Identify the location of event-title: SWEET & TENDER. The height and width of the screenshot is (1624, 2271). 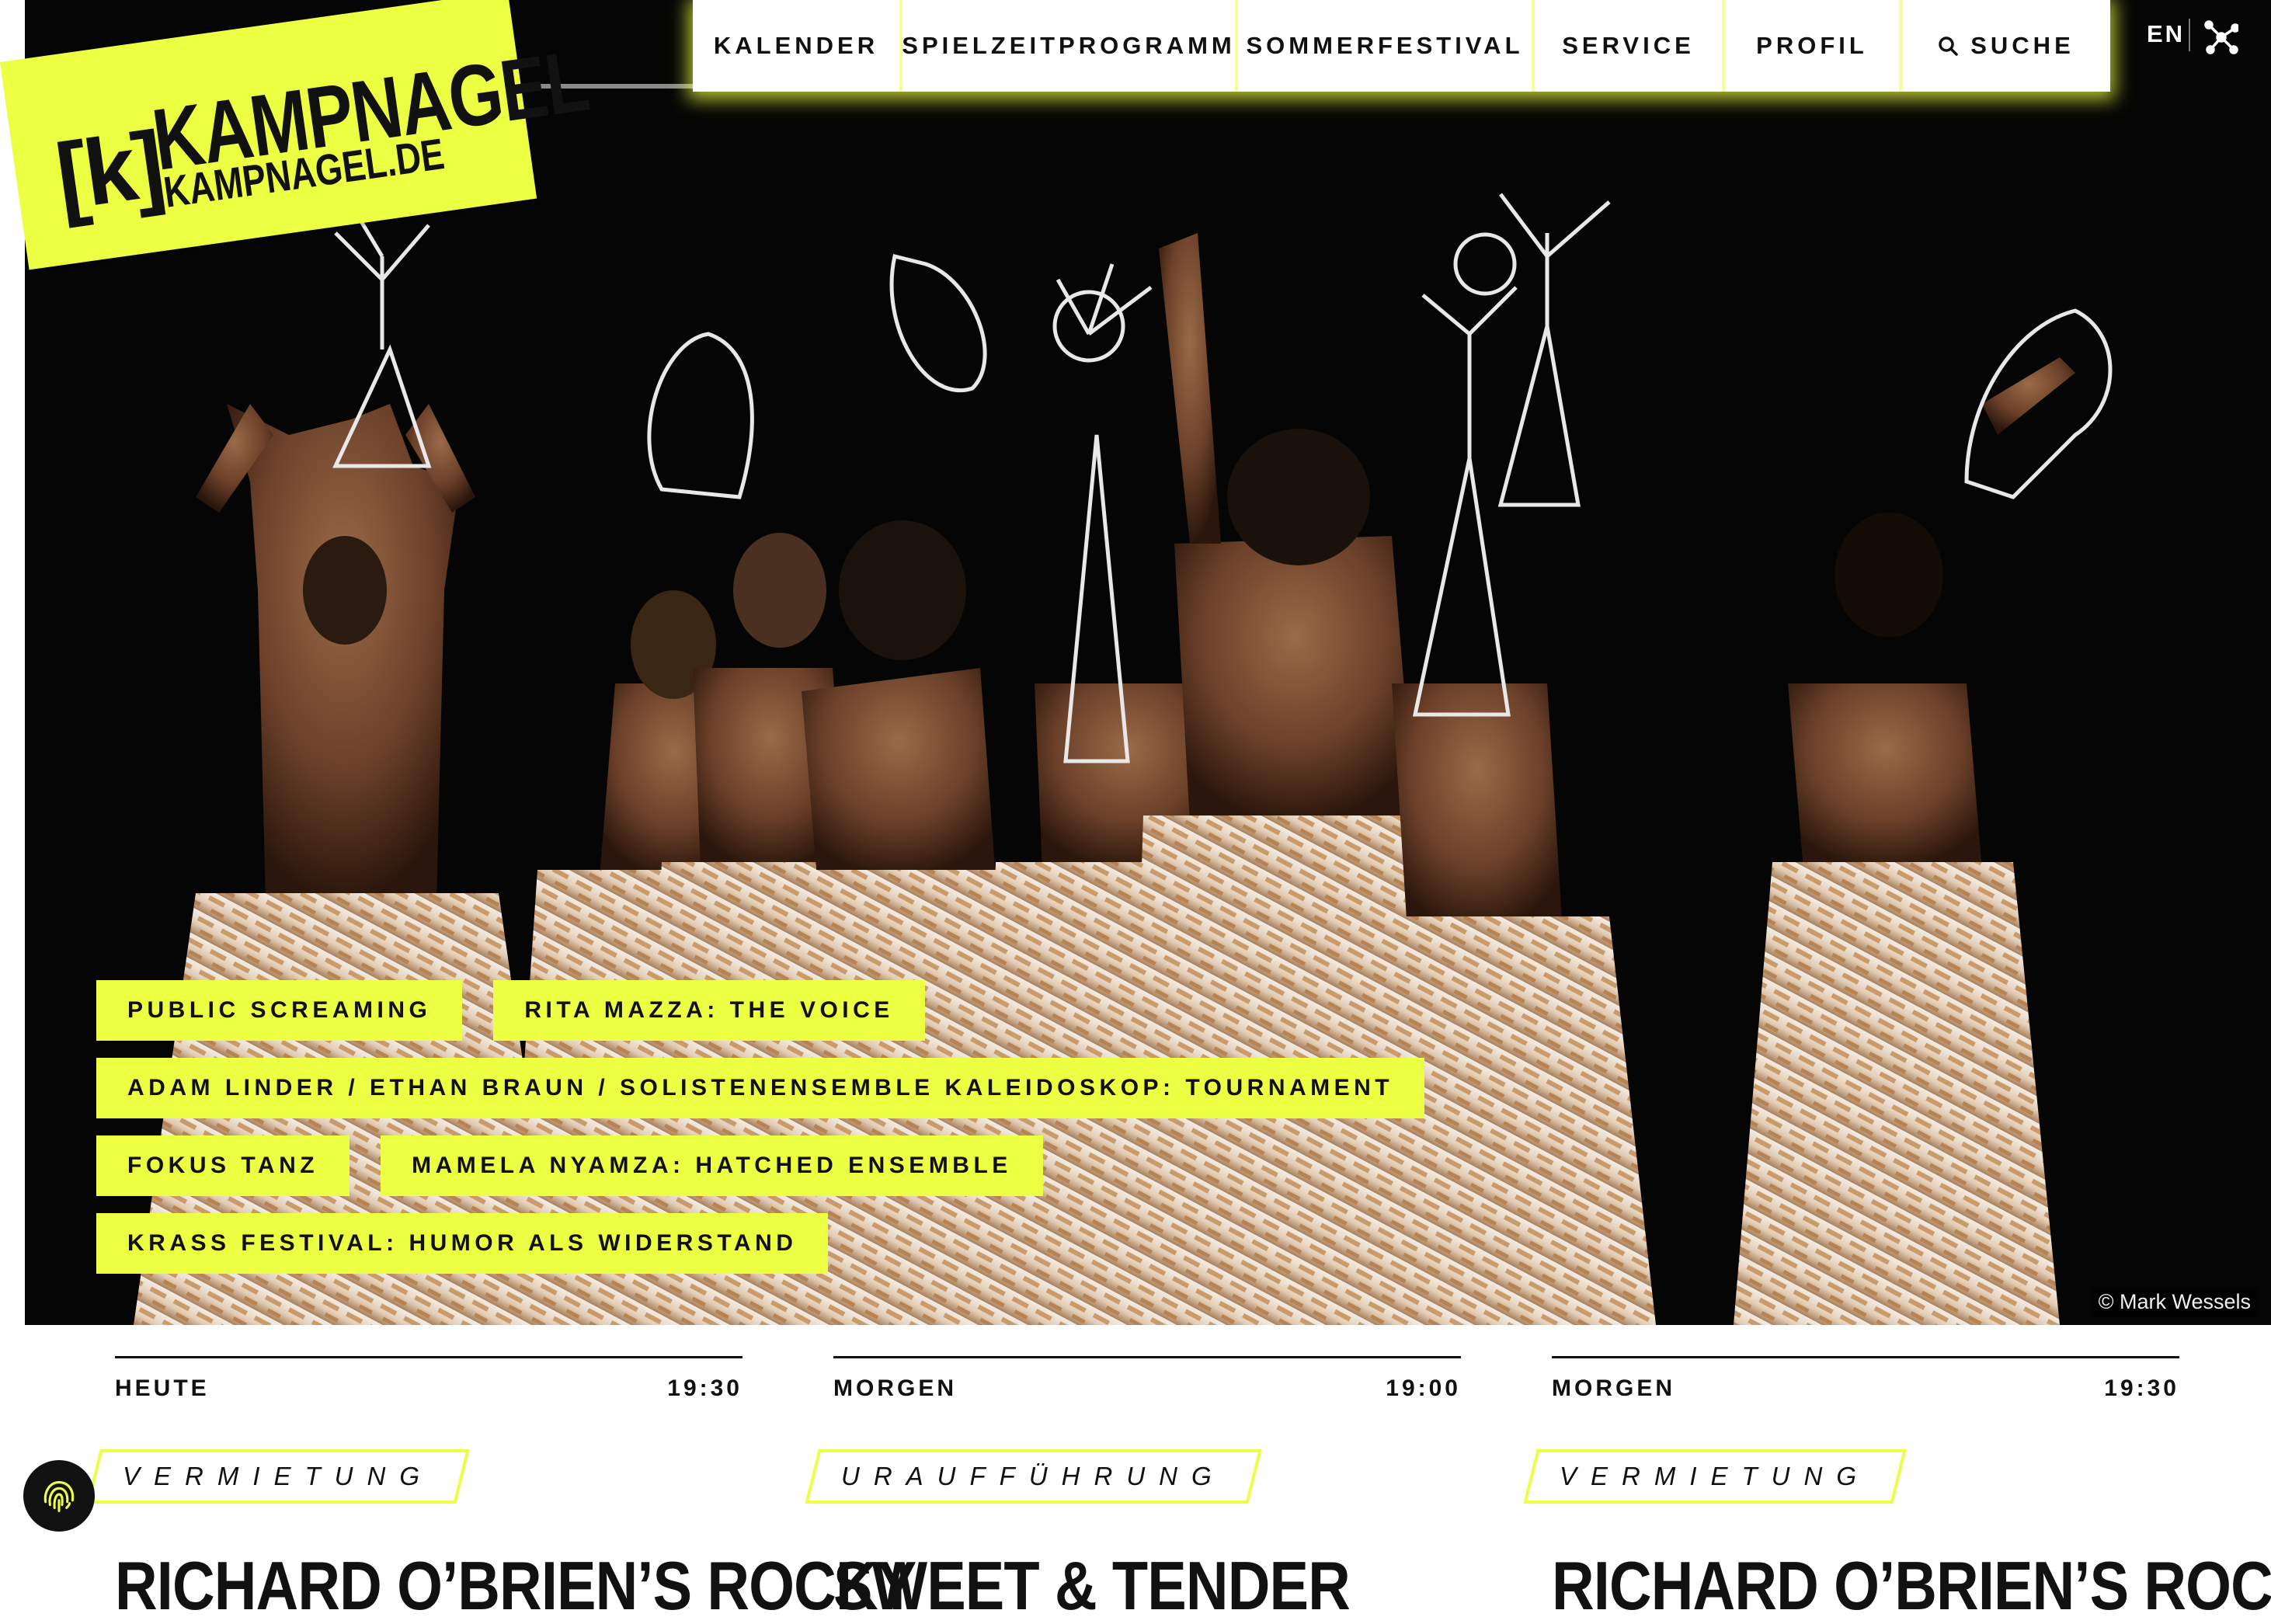
(1092, 1586).